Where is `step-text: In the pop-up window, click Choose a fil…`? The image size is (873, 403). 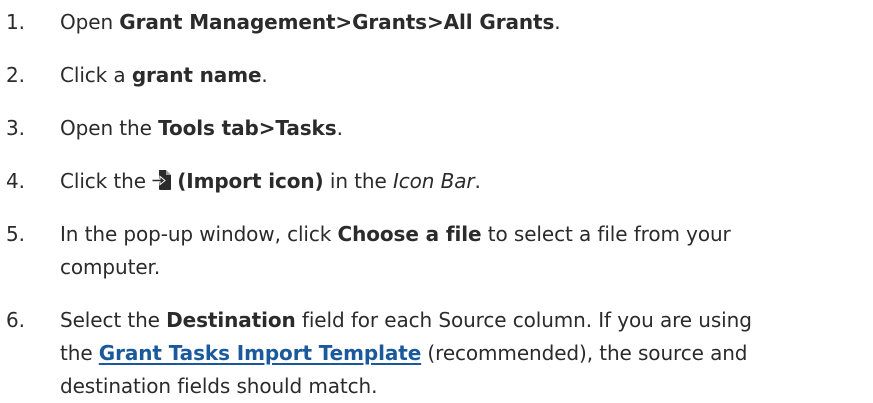
step-text: In the pop-up window, click Choose a fil… is located at coordinates (395, 250).